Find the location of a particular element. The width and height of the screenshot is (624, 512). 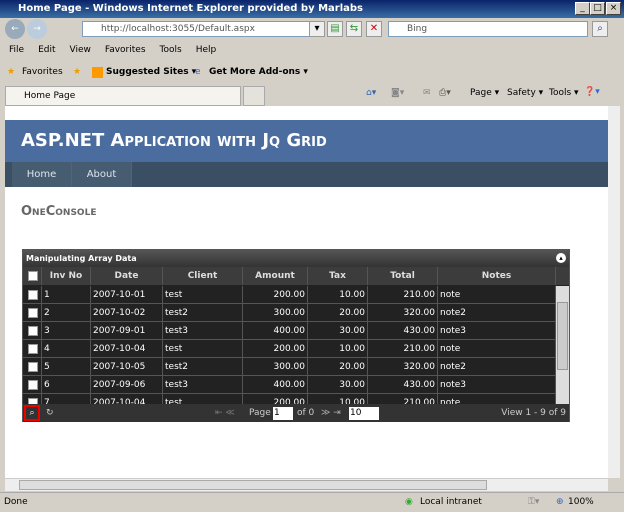

table-row: 6 2007-09-06 test3 400.00 30.00 430.00 note3 is located at coordinates (289, 385).